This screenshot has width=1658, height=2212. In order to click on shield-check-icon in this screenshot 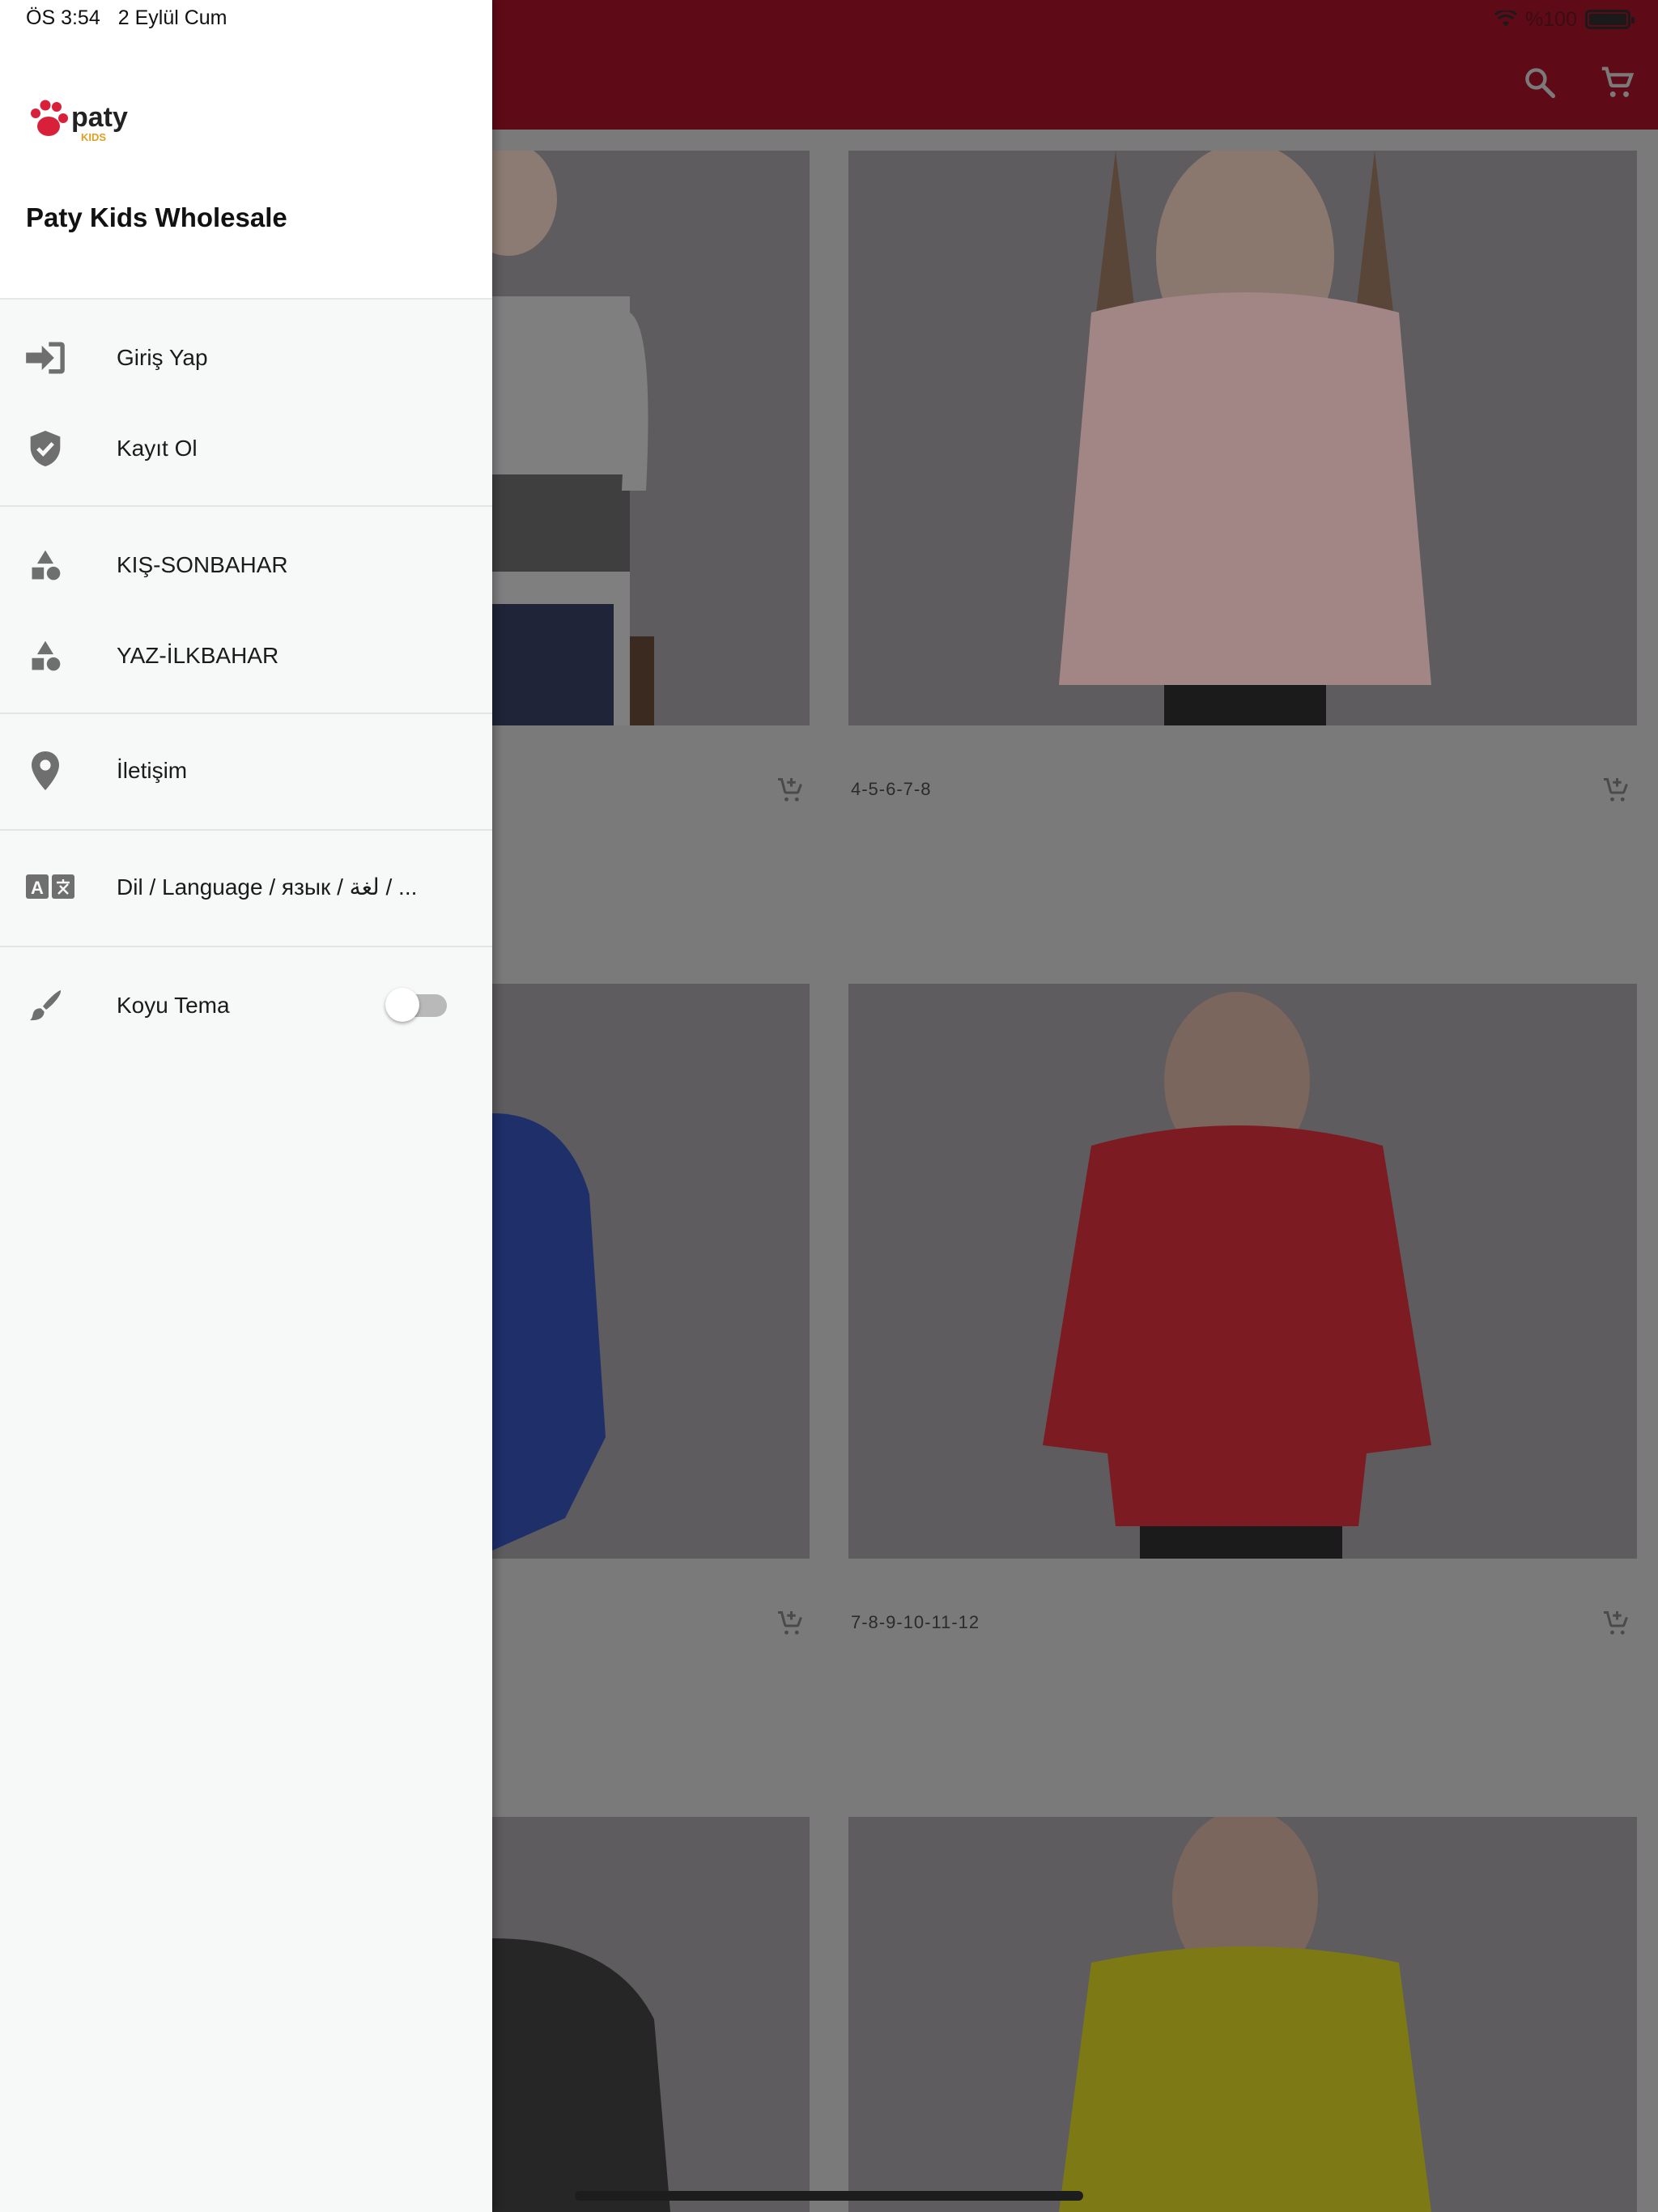, I will do `click(45, 449)`.